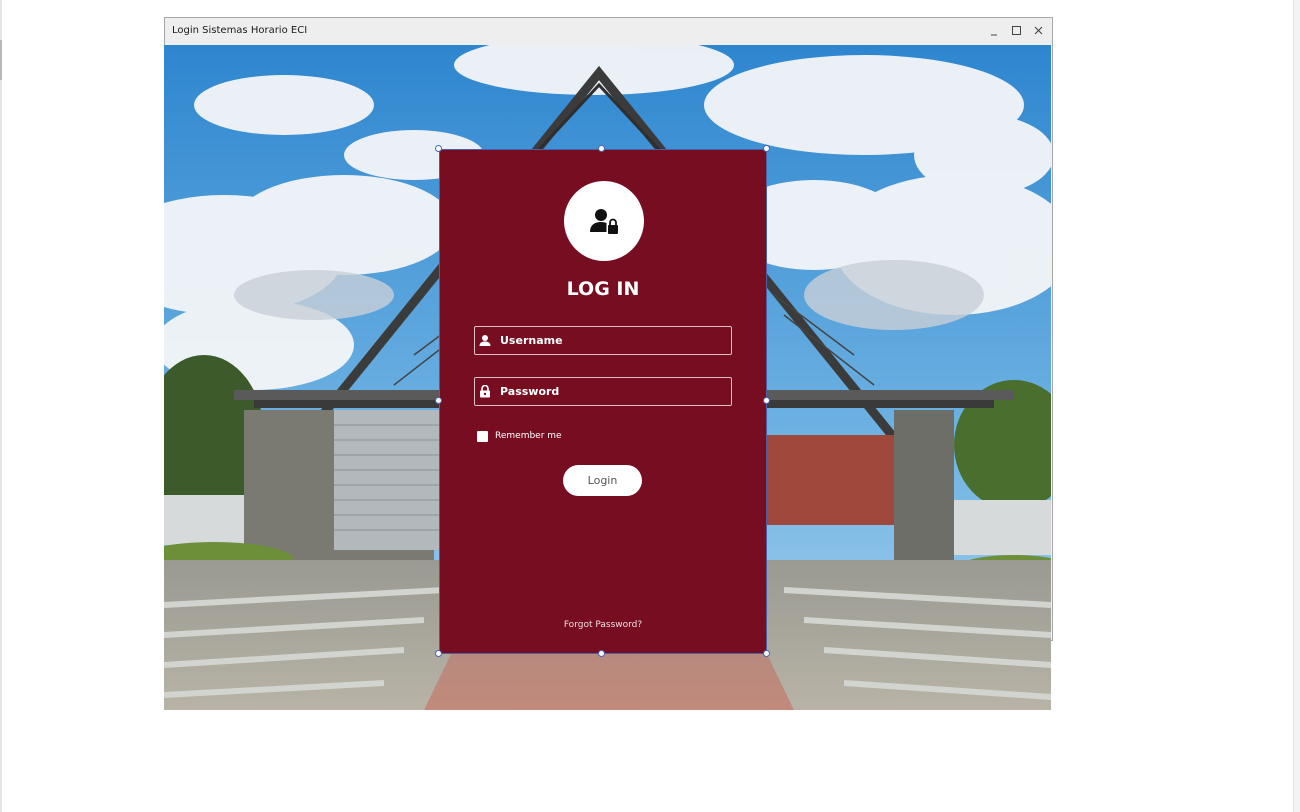  Describe the element at coordinates (485, 391) in the screenshot. I see `lock-icon` at that location.